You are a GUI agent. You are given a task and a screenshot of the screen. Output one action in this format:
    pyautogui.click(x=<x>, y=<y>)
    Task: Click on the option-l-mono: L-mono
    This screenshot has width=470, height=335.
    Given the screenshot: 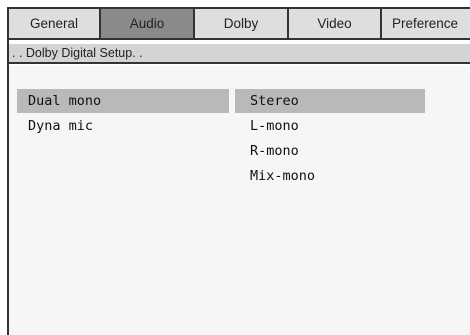 What is the action you would take?
    pyautogui.click(x=330, y=126)
    